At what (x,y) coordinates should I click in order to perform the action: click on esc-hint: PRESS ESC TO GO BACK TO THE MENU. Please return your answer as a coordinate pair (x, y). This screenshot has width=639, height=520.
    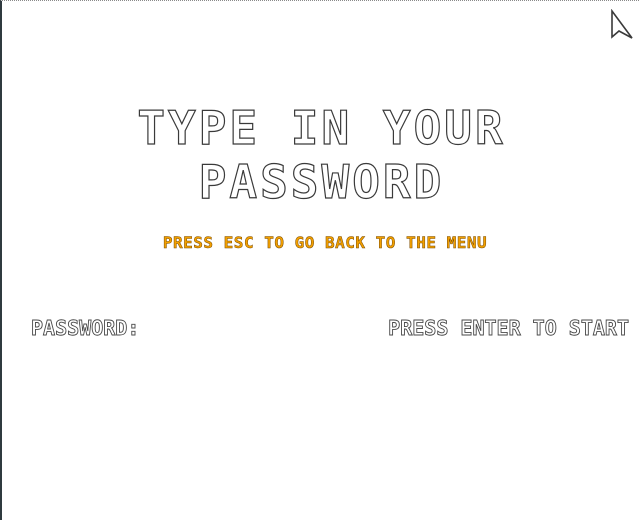
    Looking at the image, I should click on (325, 243).